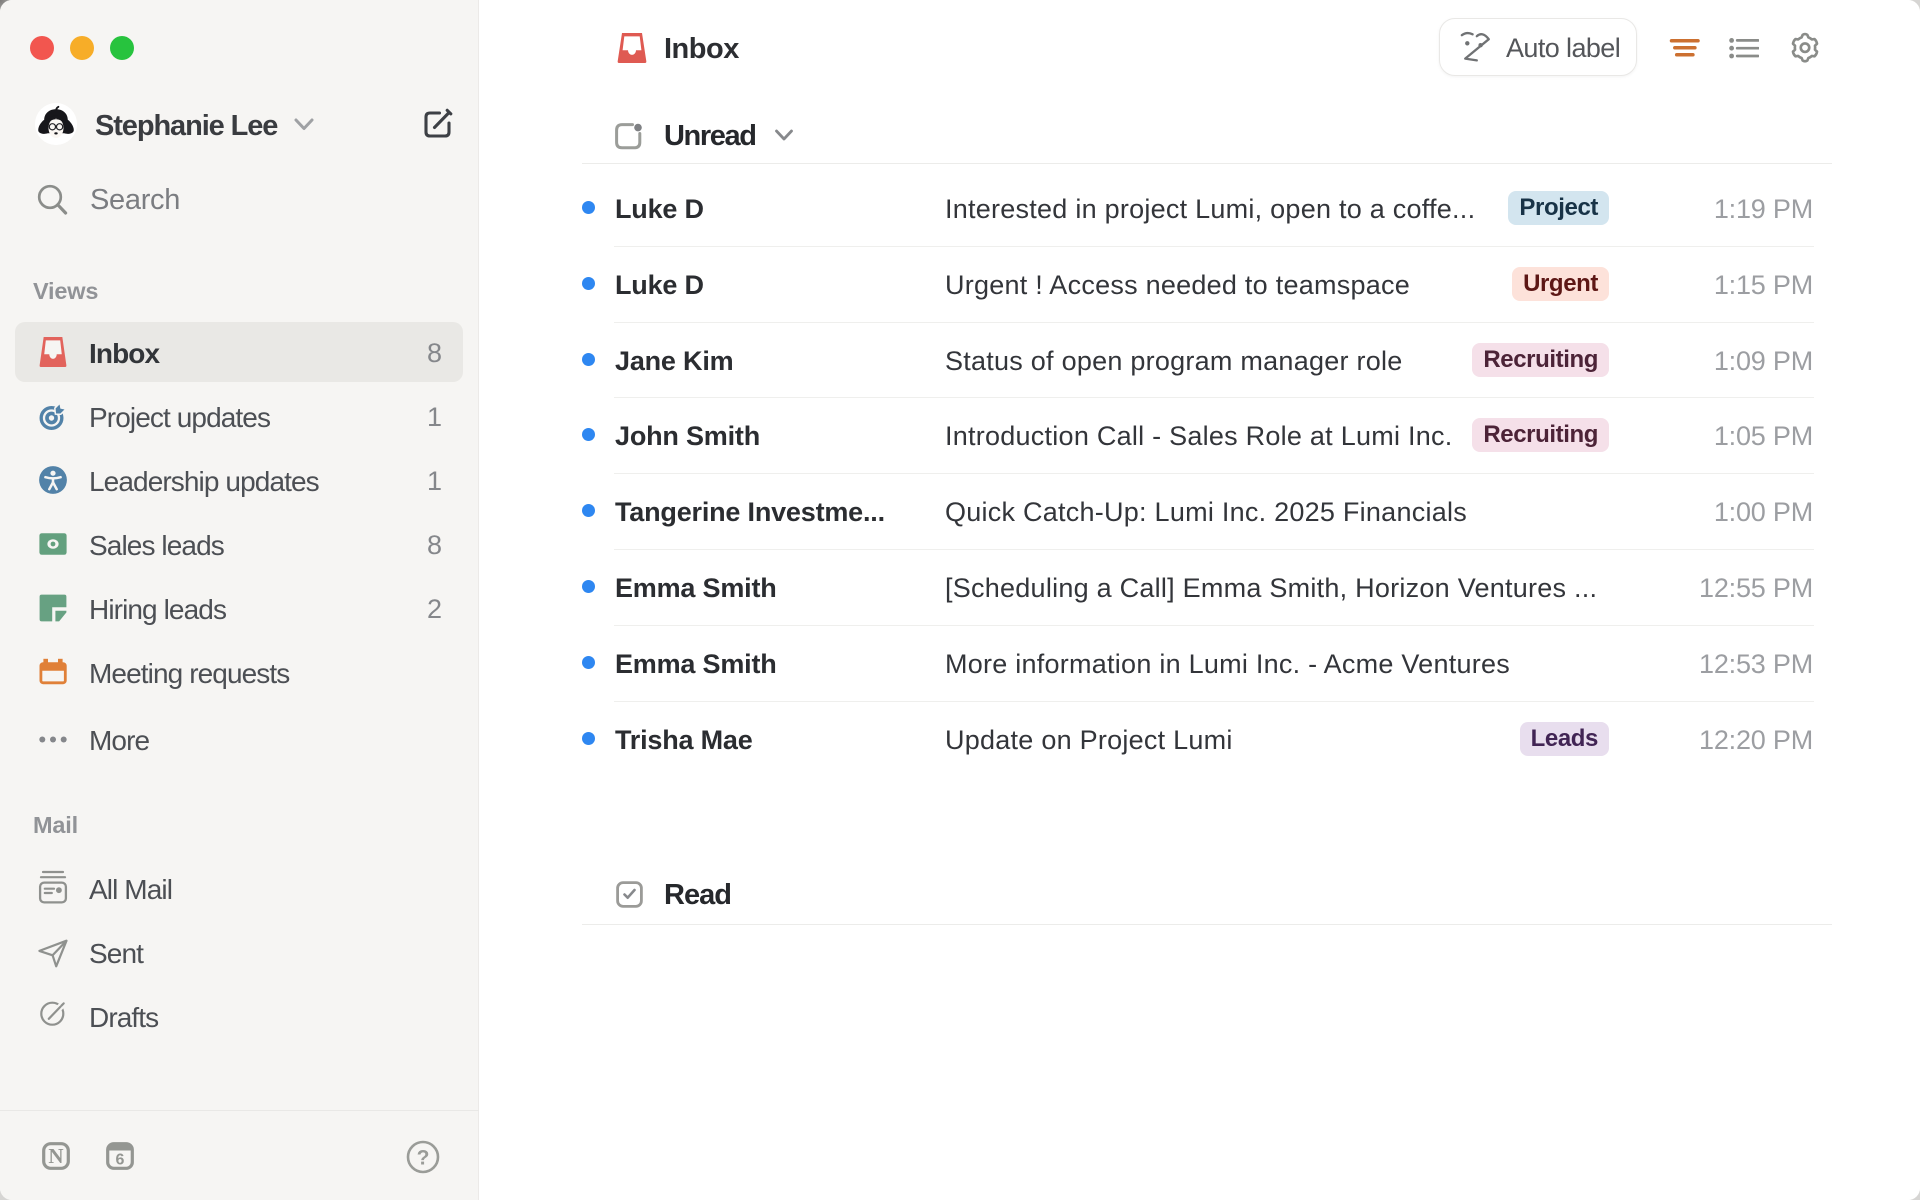 The height and width of the screenshot is (1200, 1920). What do you see at coordinates (55, 1156) in the screenshot?
I see `svg-text: N` at bounding box center [55, 1156].